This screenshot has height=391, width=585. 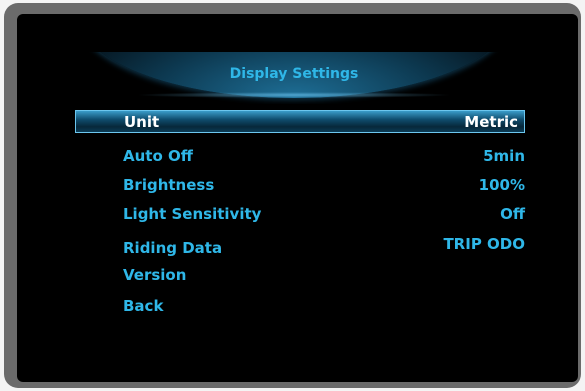 I want to click on menu-item-label: Light Sensitivity, so click(x=192, y=214).